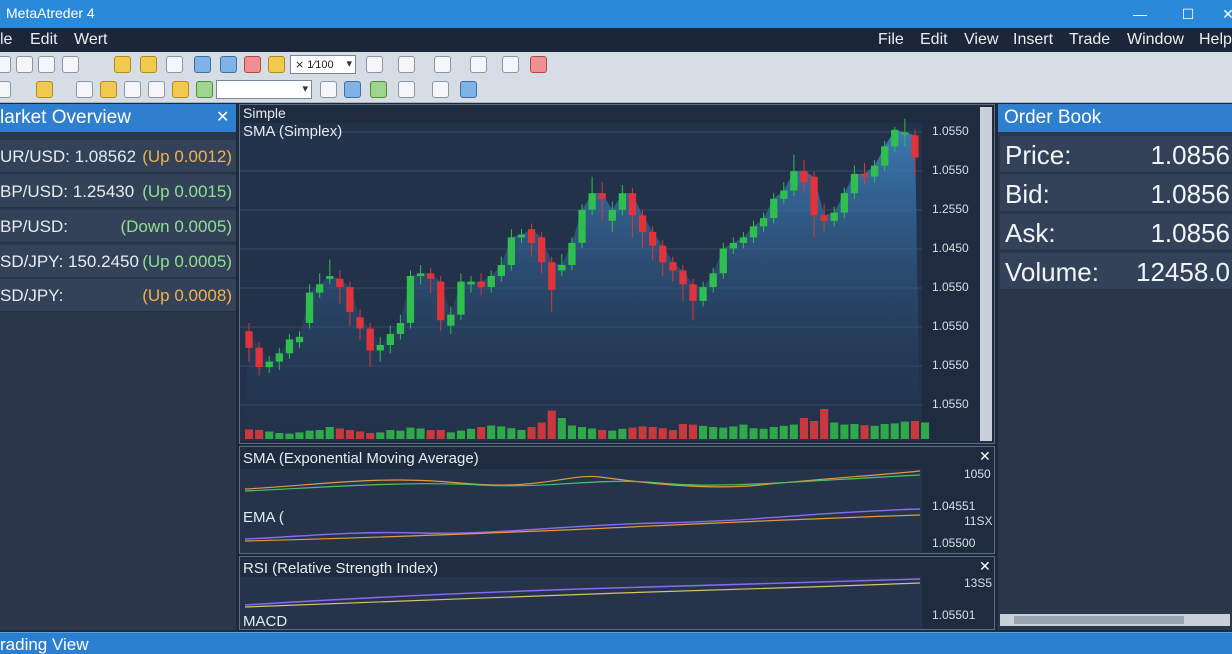  What do you see at coordinates (46, 64) in the screenshot?
I see `window-icon` at bounding box center [46, 64].